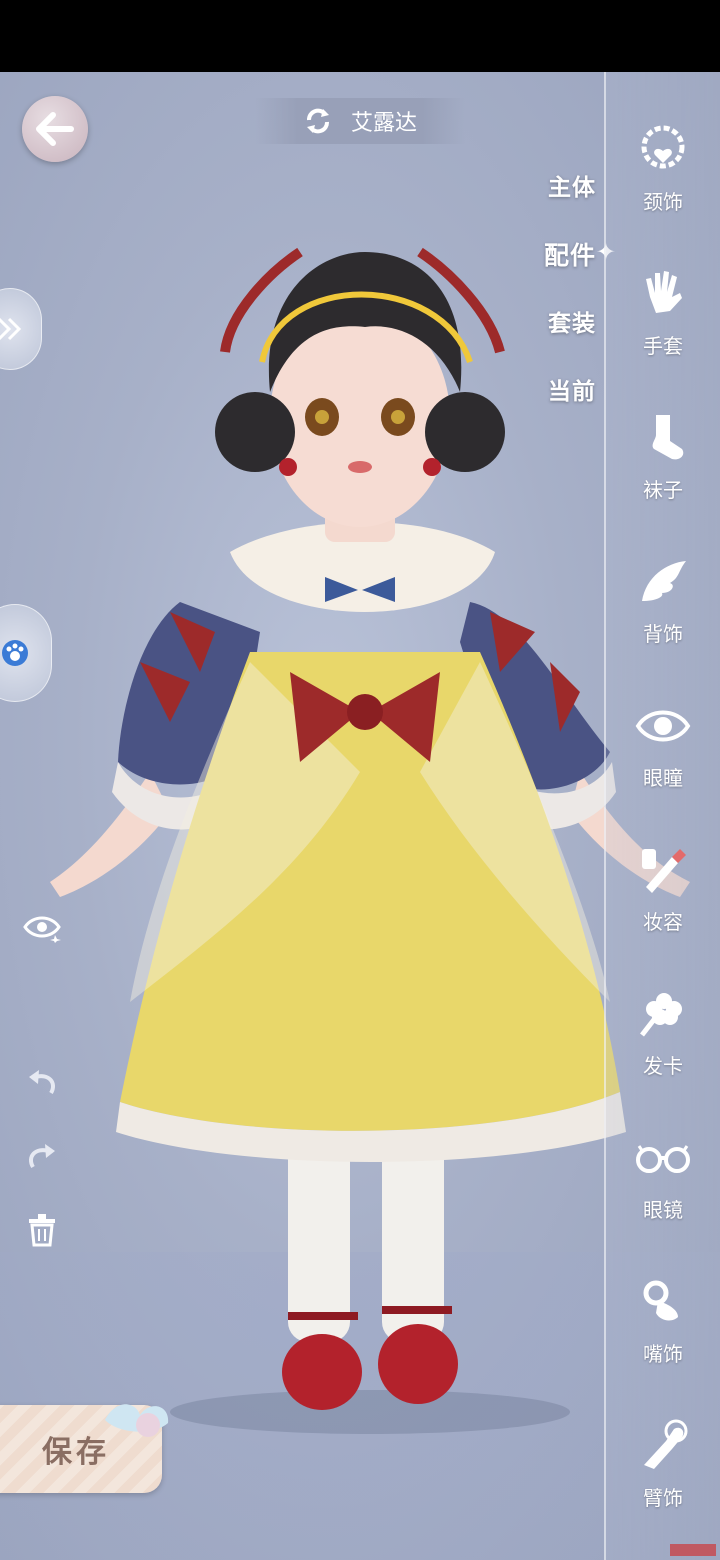  I want to click on undo-button, so click(42, 1084).